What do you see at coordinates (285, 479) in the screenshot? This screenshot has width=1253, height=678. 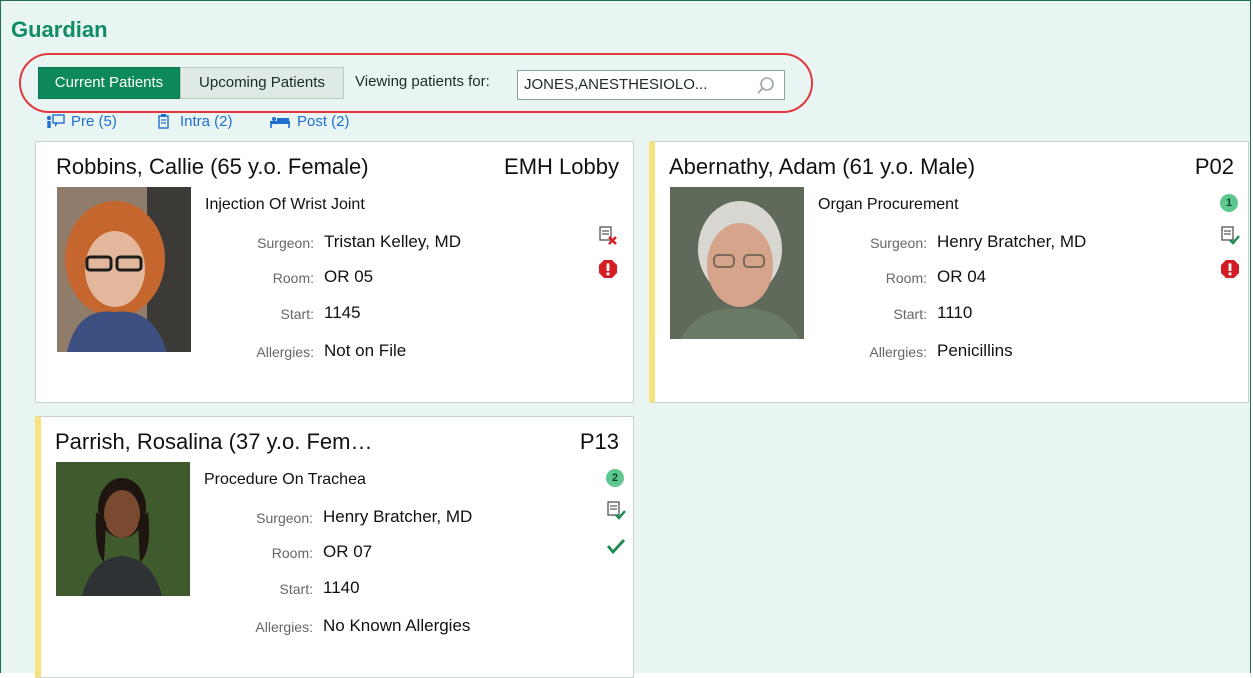 I see `procedure-name: Procedure On Trachea` at bounding box center [285, 479].